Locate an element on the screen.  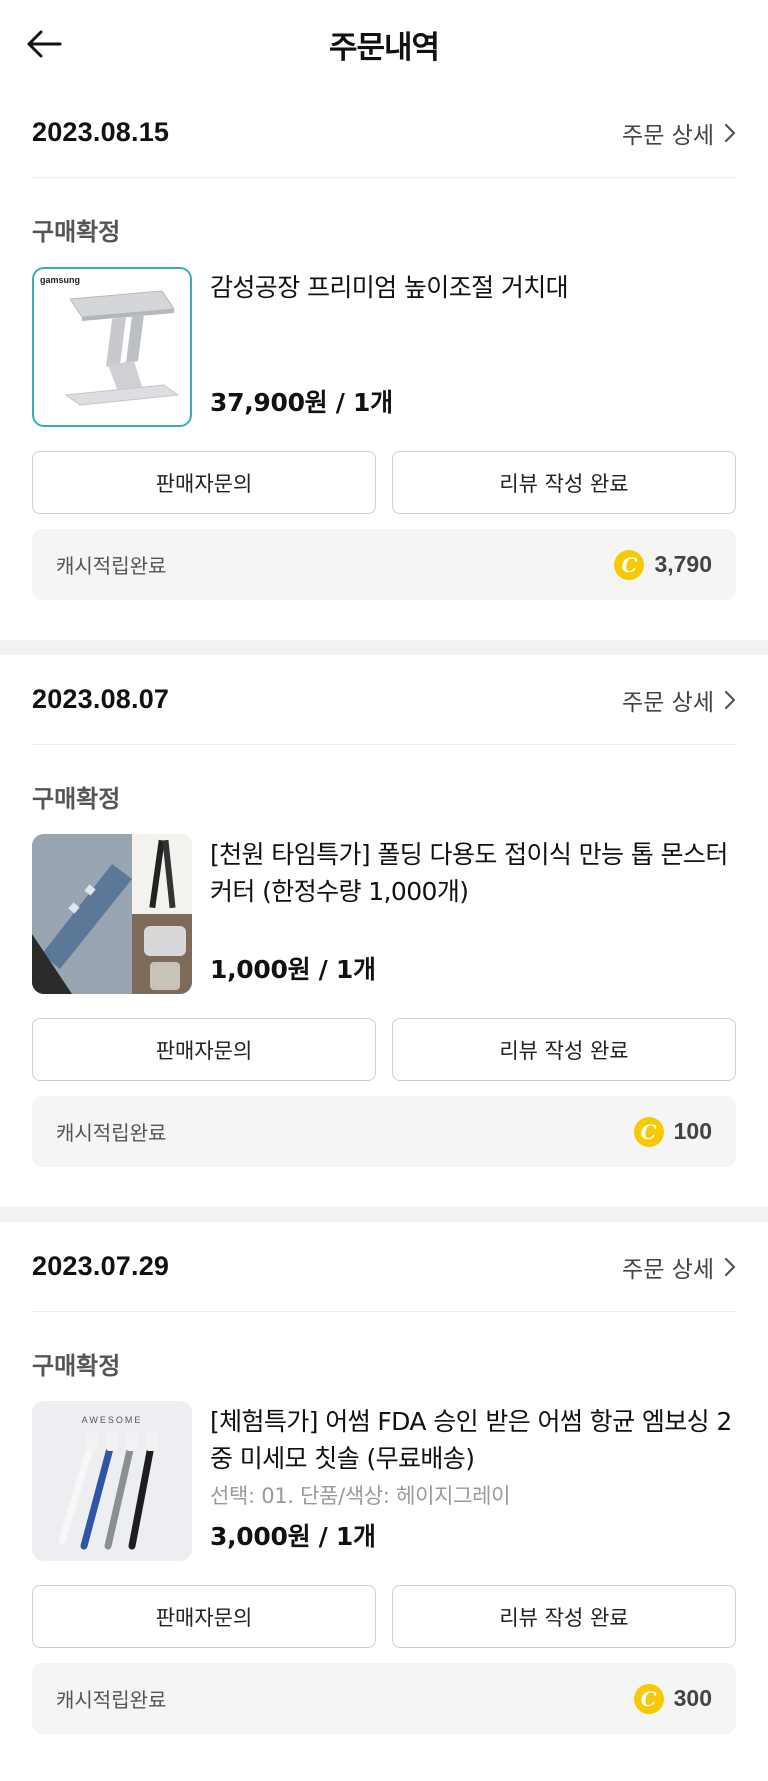
cash-reward-amount: C 100 is located at coordinates (672, 1131).